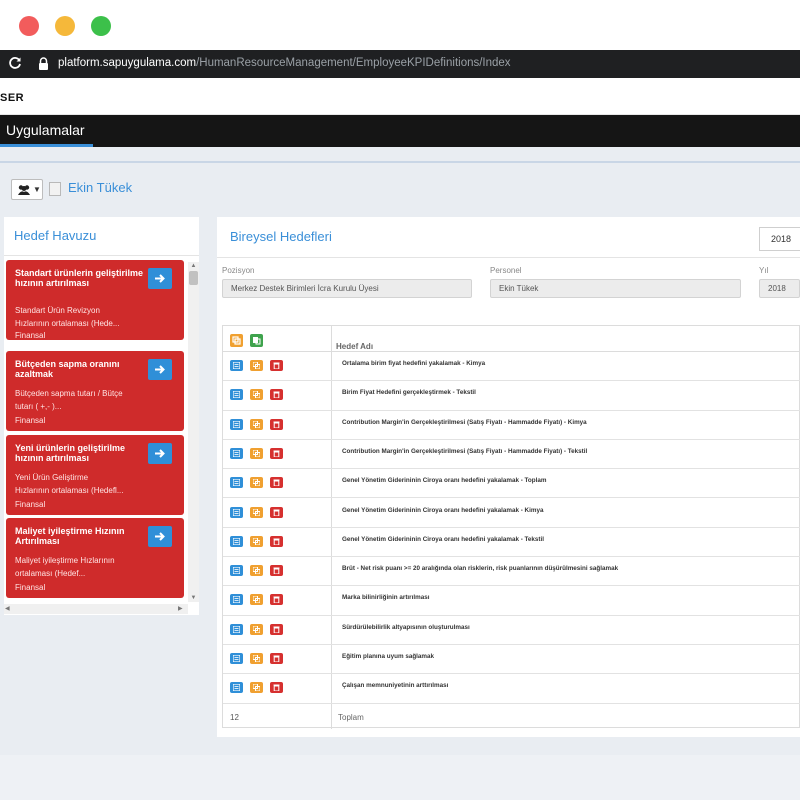 This screenshot has height=800, width=800. Describe the element at coordinates (236, 340) in the screenshot. I see `copy-all-button` at that location.